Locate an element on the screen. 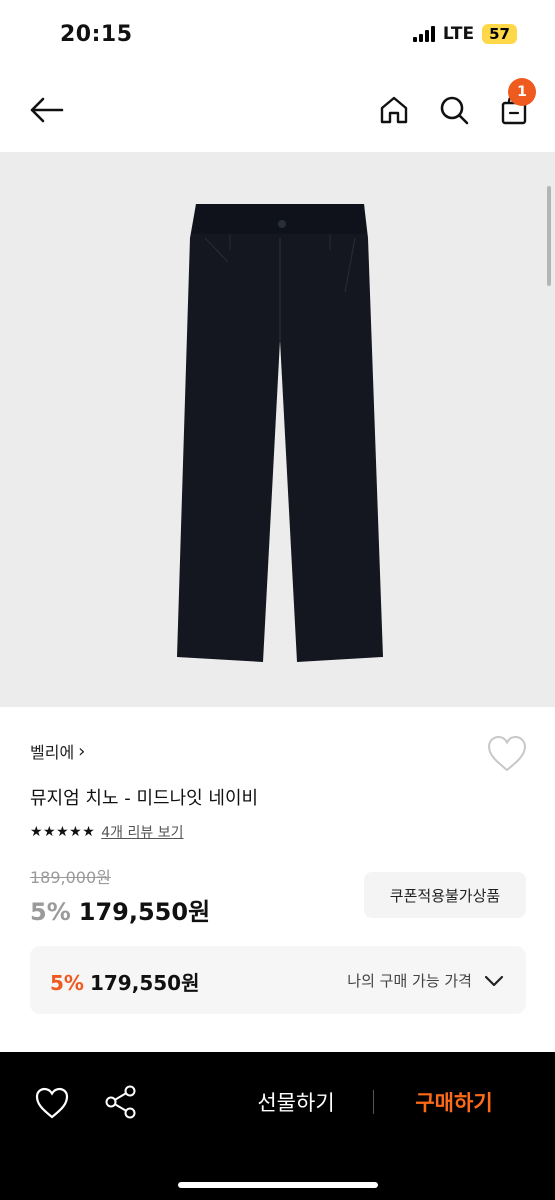 The image size is (555, 1200). home-button is located at coordinates (394, 110).